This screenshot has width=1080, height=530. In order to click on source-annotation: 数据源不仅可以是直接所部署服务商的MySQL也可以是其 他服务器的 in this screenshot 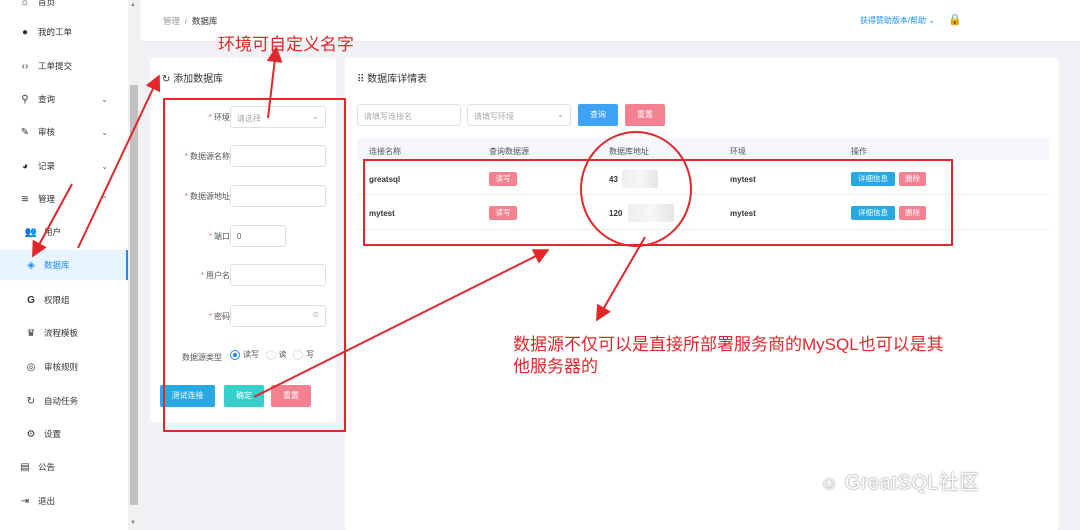, I will do `click(728, 355)`.